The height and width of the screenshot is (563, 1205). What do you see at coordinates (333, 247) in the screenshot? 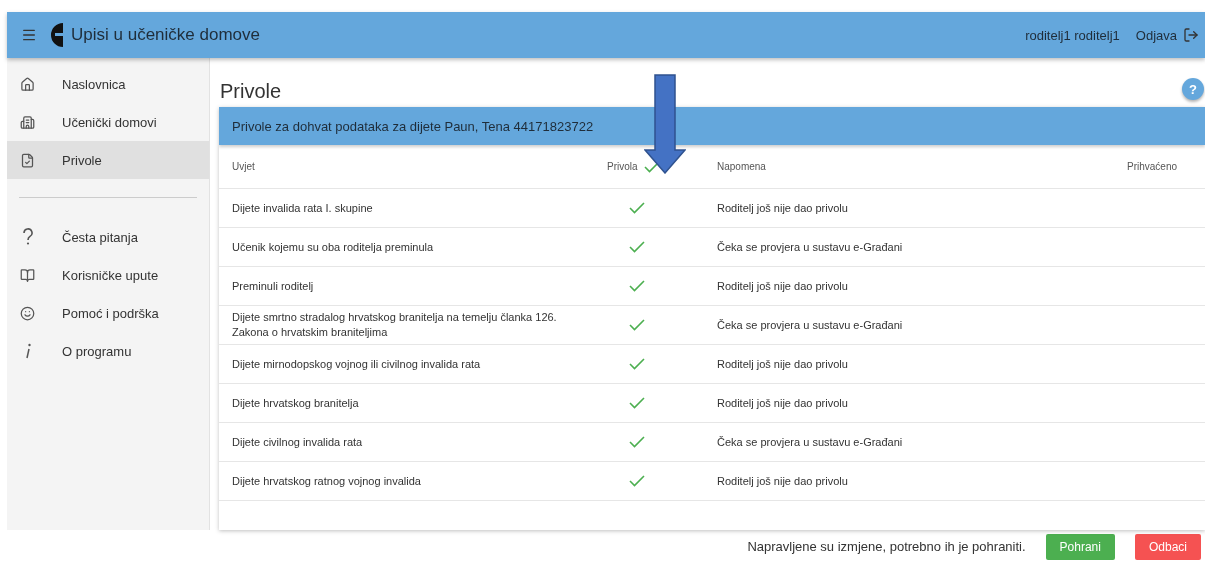
I see `condition-text: Učenik kojemu su oba roditelja preminula` at bounding box center [333, 247].